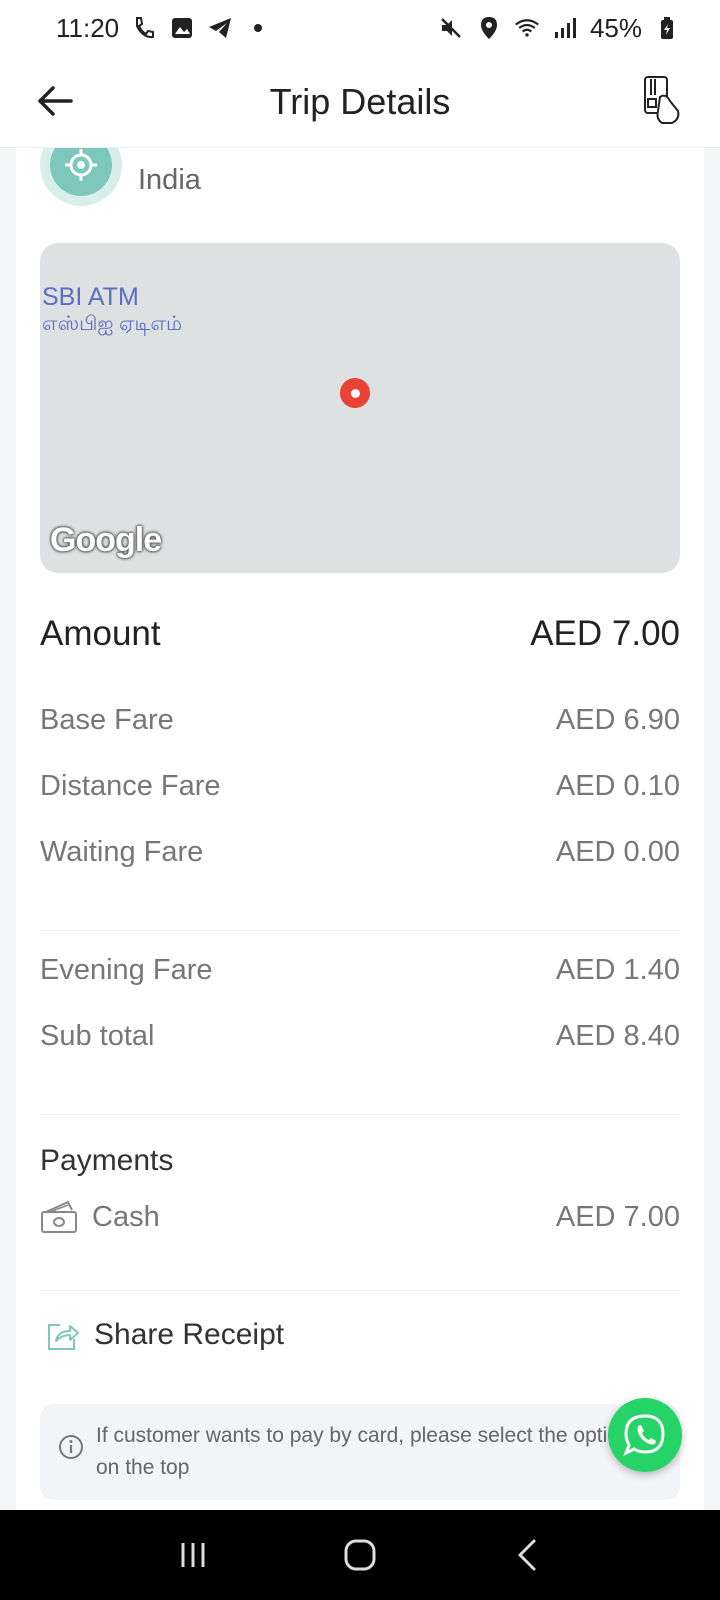 This screenshot has height=1600, width=720. I want to click on card-payment-button, so click(662, 100).